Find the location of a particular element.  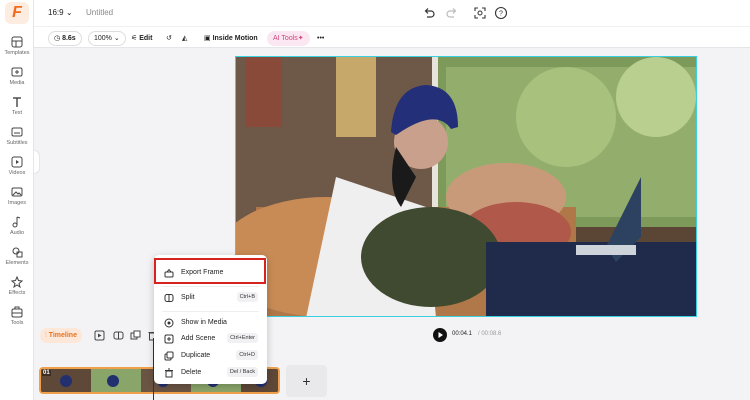

sidebar-item-tools: Tools is located at coordinates (17, 320).